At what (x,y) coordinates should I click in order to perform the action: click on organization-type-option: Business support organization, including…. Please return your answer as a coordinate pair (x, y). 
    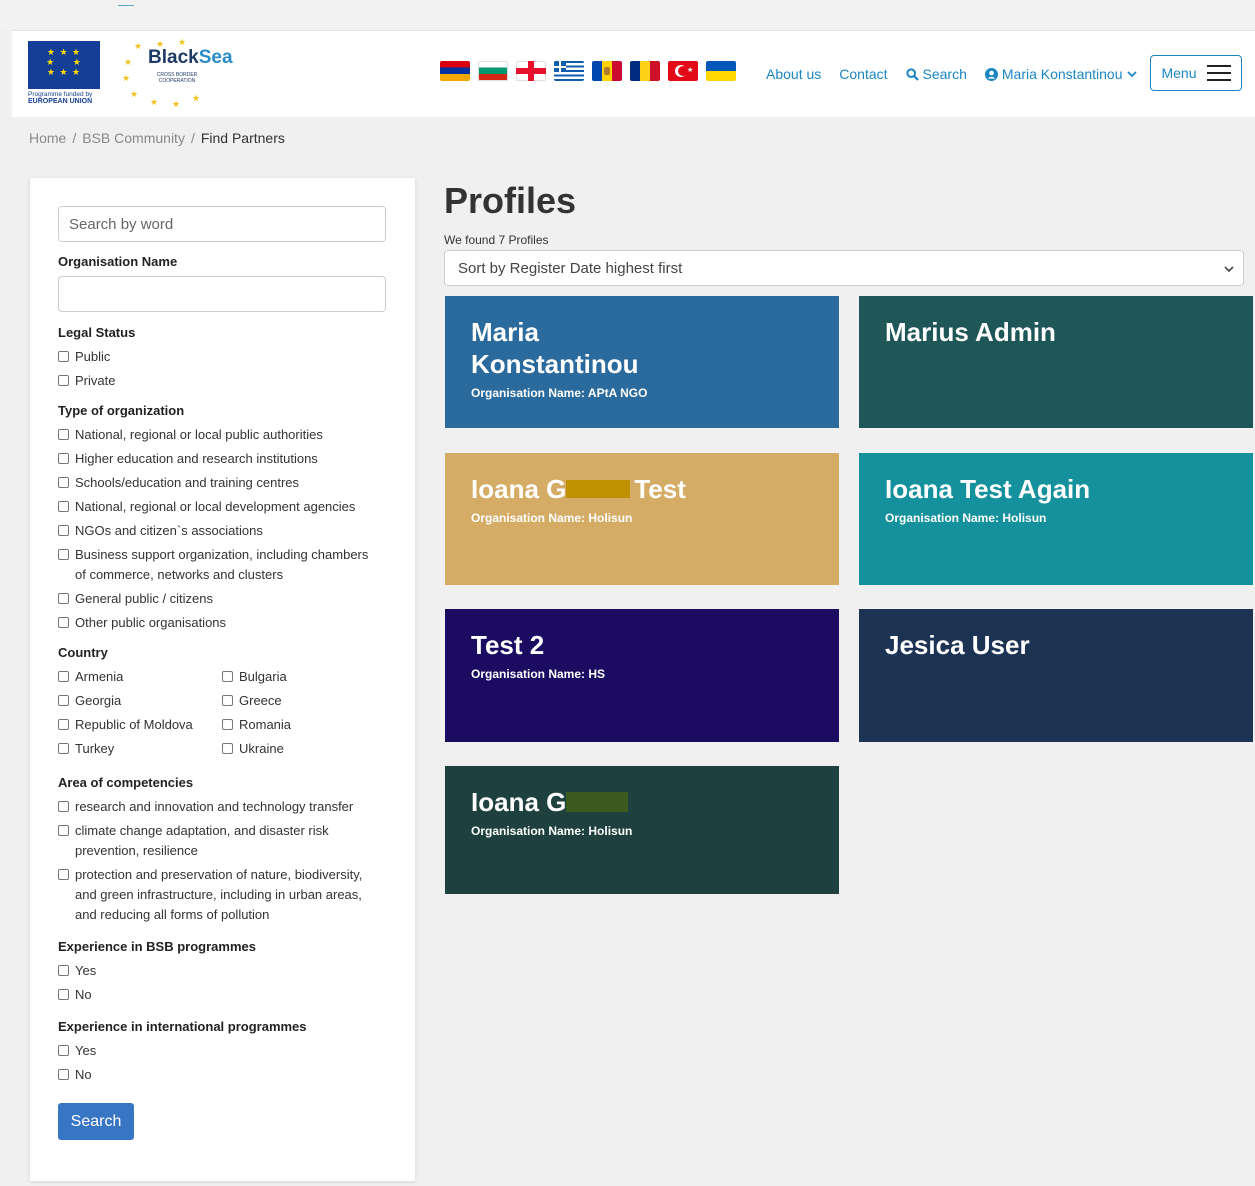
    Looking at the image, I should click on (223, 565).